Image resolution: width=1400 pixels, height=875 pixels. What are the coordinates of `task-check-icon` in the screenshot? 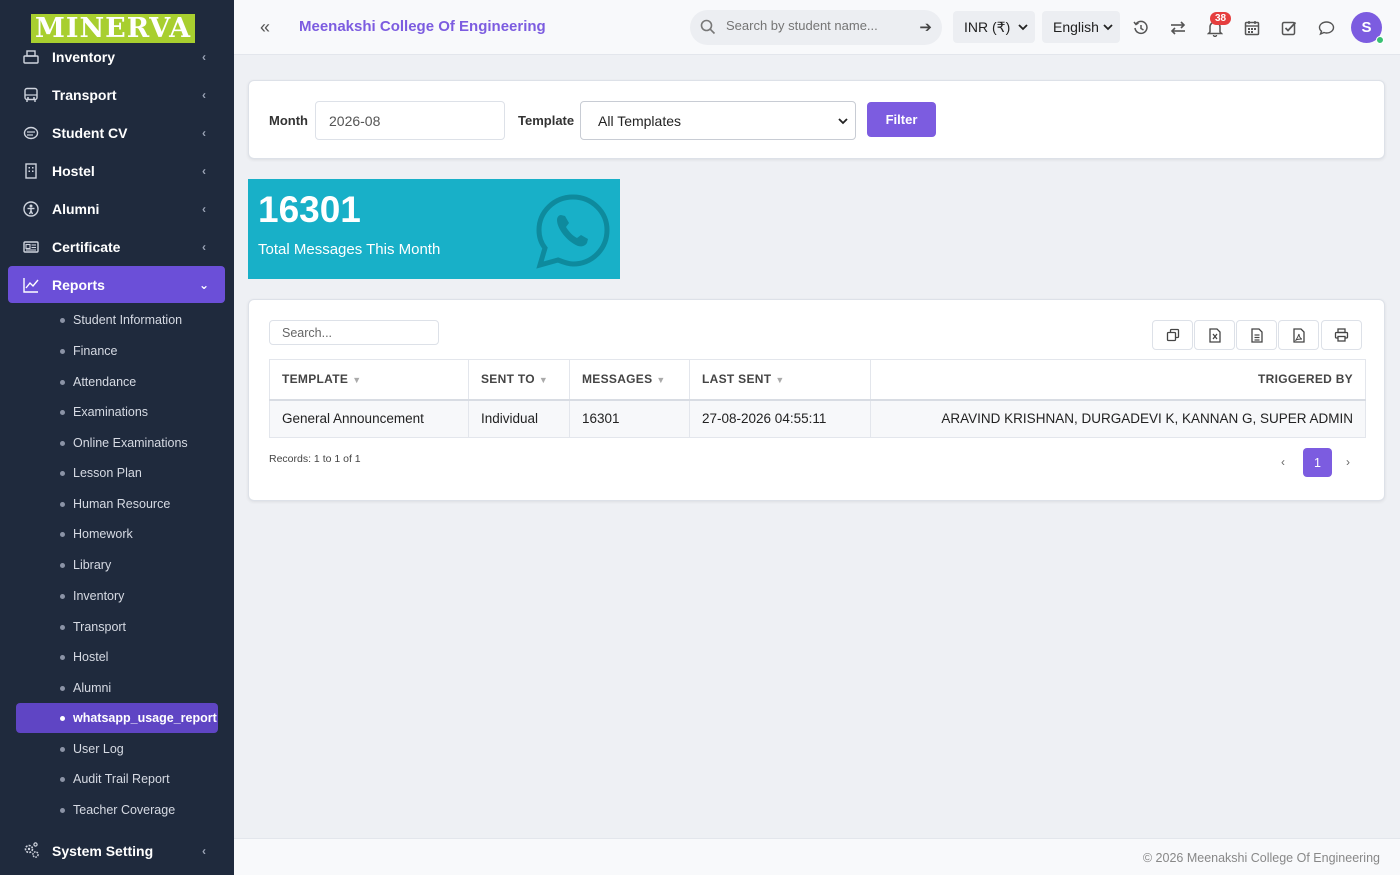 It's located at (1289, 28).